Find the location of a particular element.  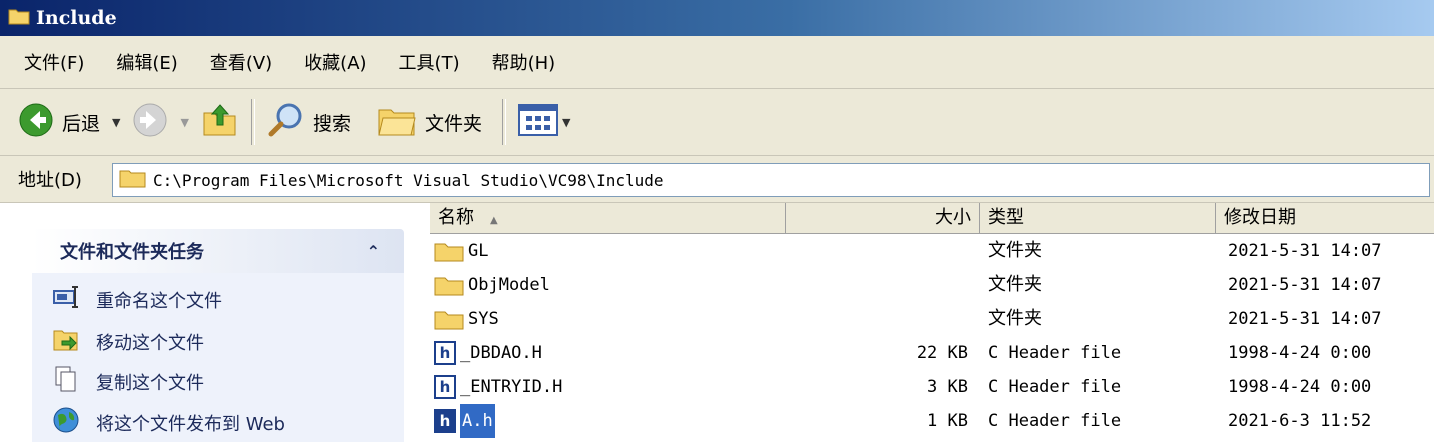

window-title: Include is located at coordinates (76, 18).